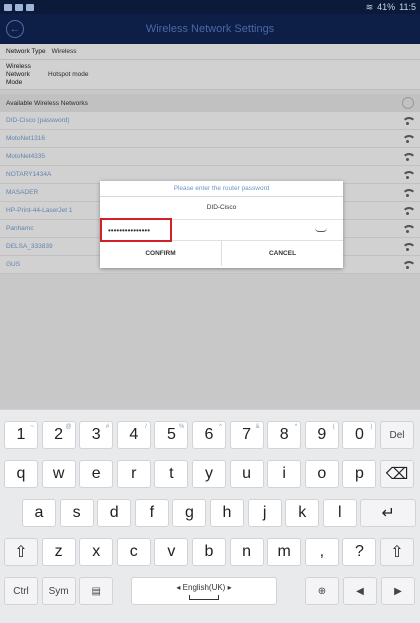 This screenshot has height=623, width=420. Describe the element at coordinates (210, 29) in the screenshot. I see `page-title: Wireless Network Settings` at that location.